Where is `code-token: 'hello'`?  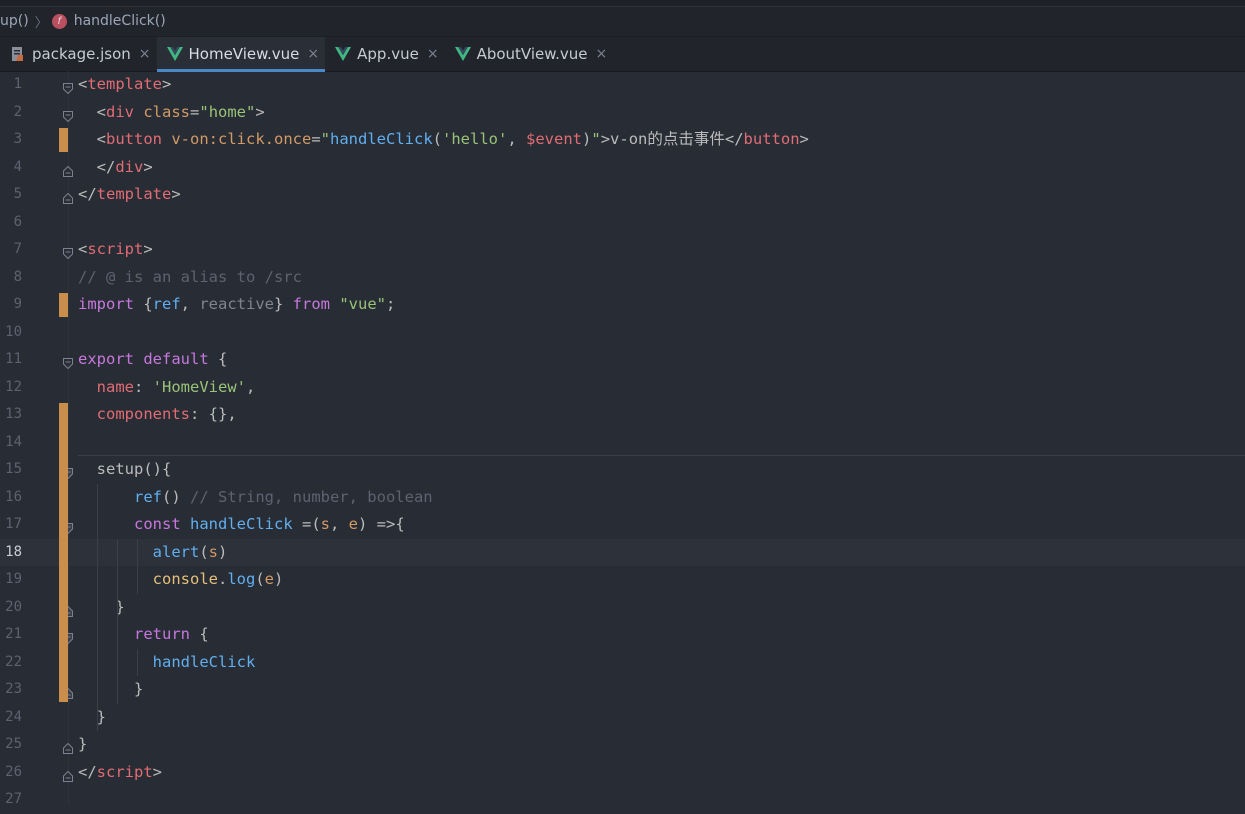 code-token: 'hello' is located at coordinates (475, 139).